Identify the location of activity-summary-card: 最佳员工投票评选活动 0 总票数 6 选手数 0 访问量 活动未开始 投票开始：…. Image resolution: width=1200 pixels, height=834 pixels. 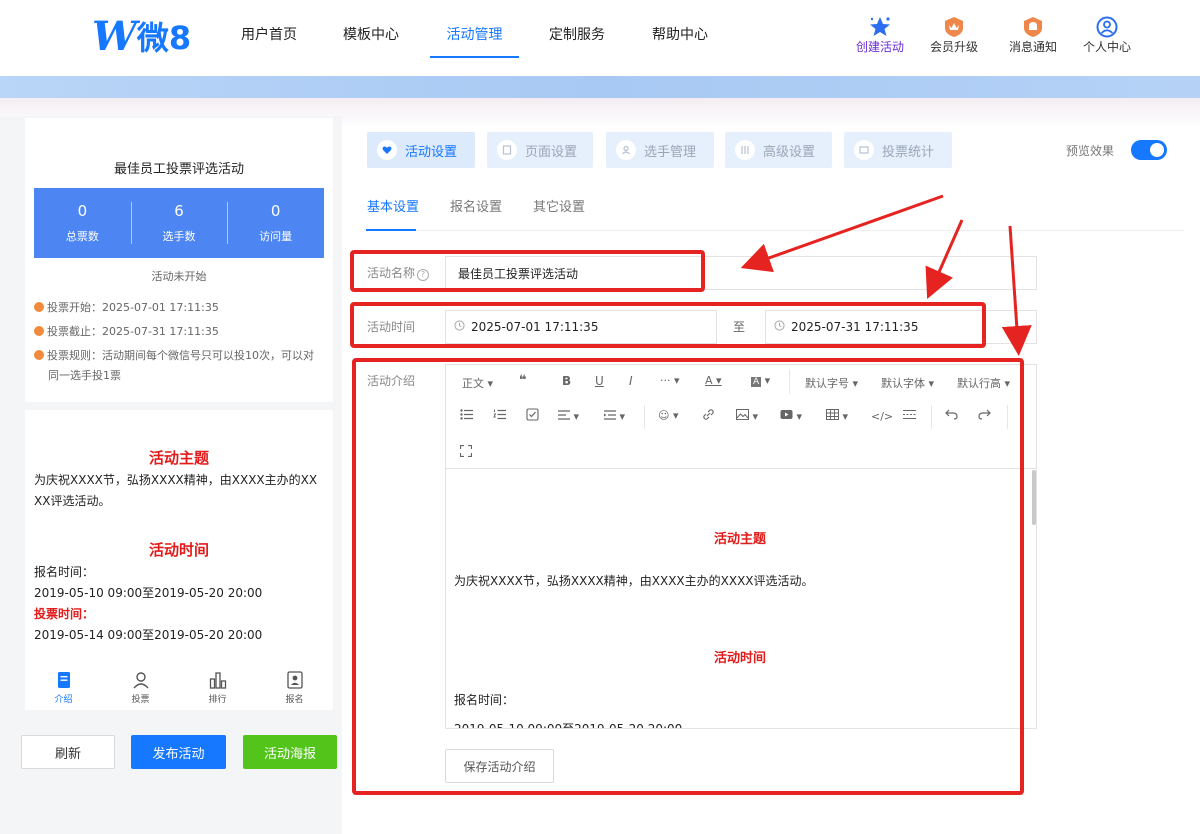
(179, 260).